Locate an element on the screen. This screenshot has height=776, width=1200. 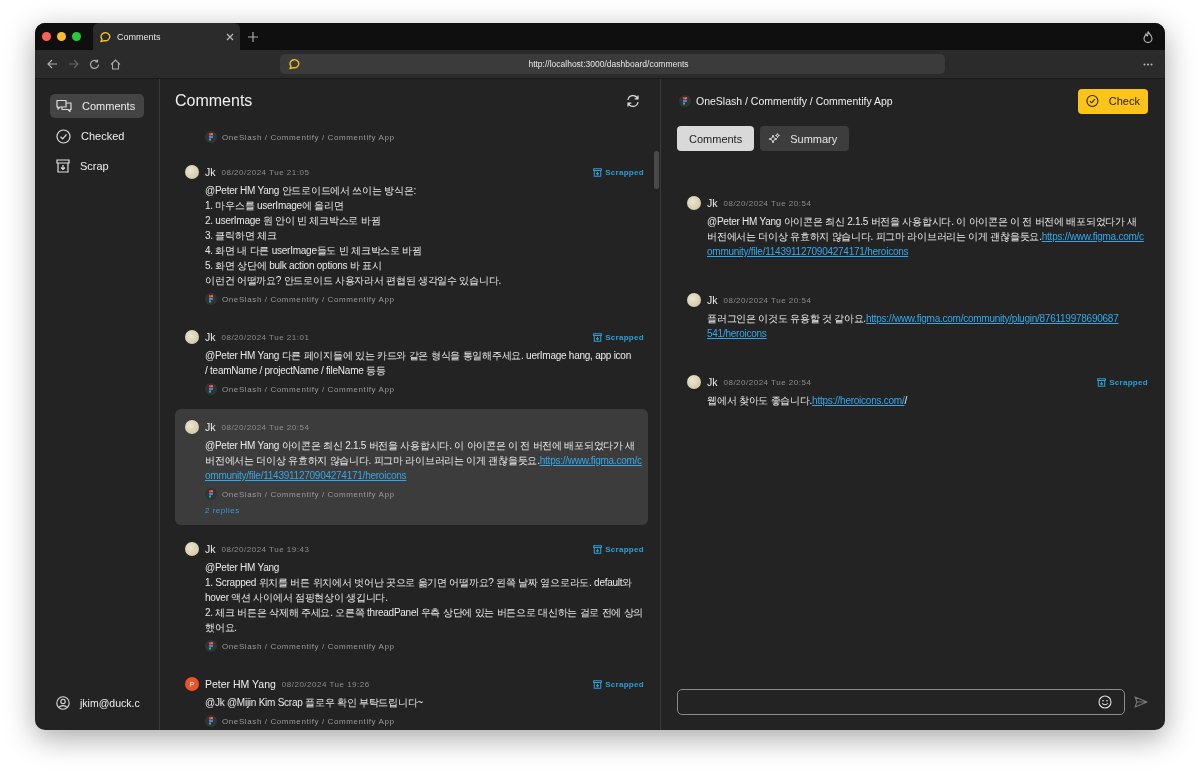
flame-icon is located at coordinates (1148, 36).